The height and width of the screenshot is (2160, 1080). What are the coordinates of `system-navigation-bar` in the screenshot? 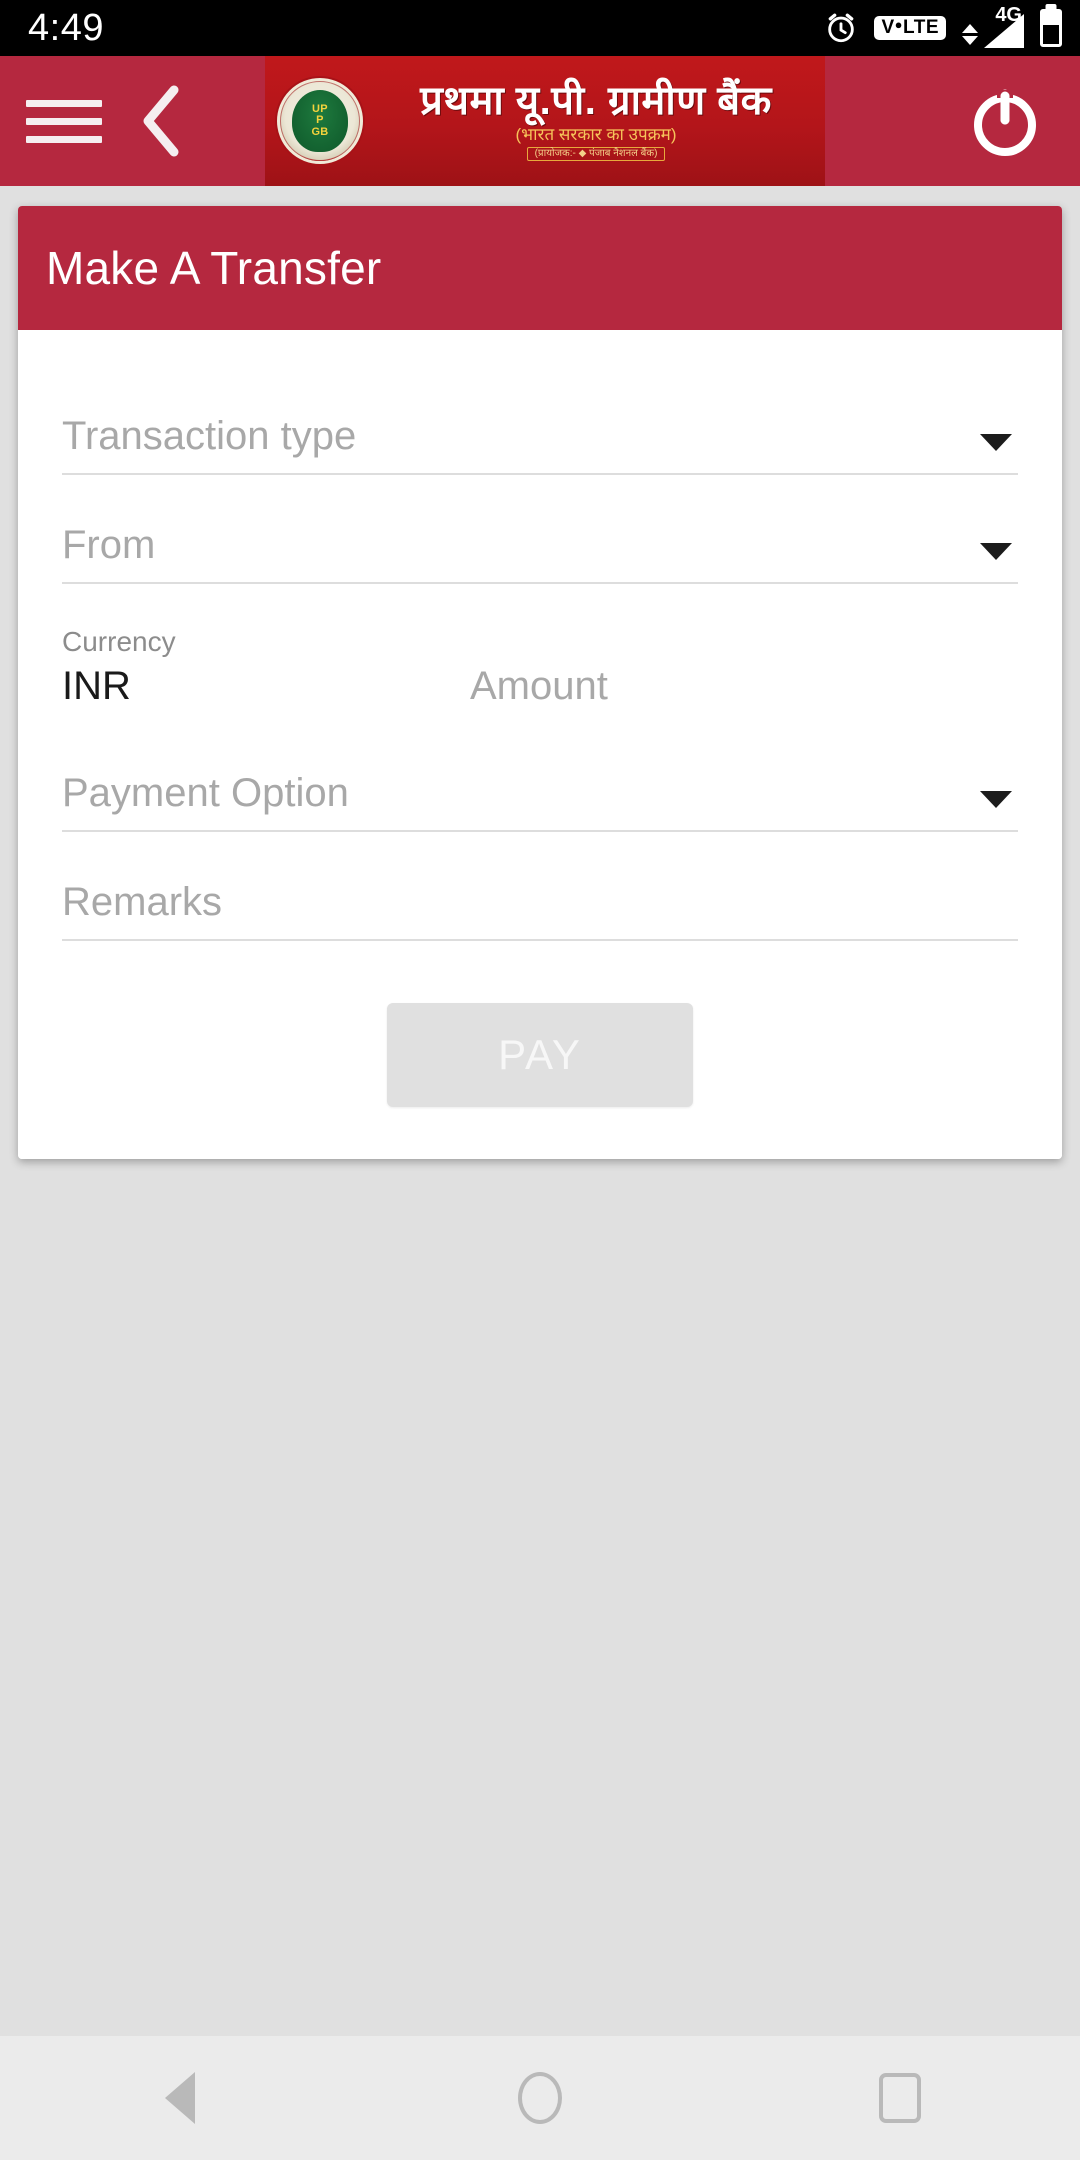 It's located at (540, 2098).